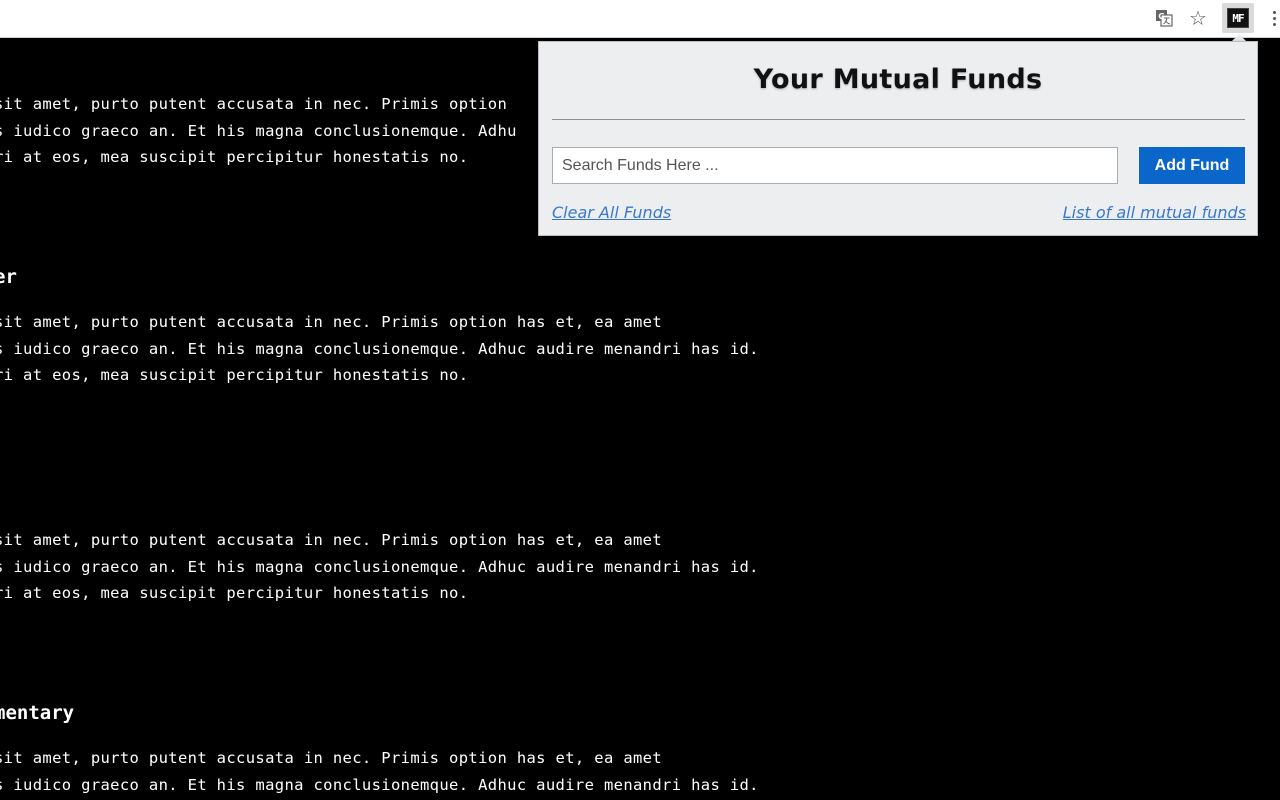 The height and width of the screenshot is (800, 1280). Describe the element at coordinates (898, 79) in the screenshot. I see `popup-title: Your Mutual Funds` at that location.